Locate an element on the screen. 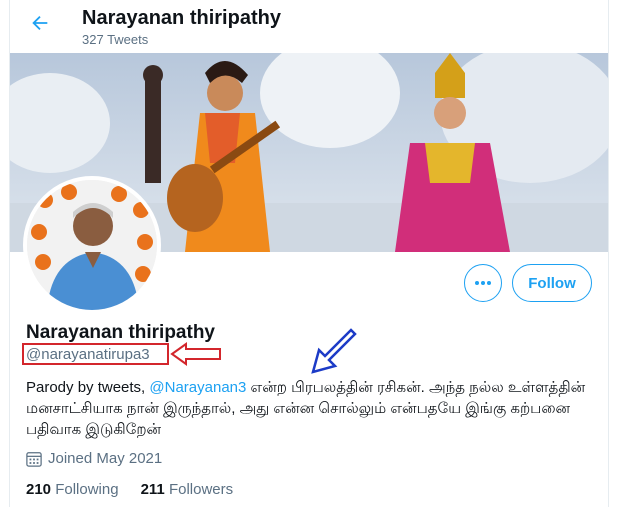  joined-date: Joined May 2021 is located at coordinates (94, 458).